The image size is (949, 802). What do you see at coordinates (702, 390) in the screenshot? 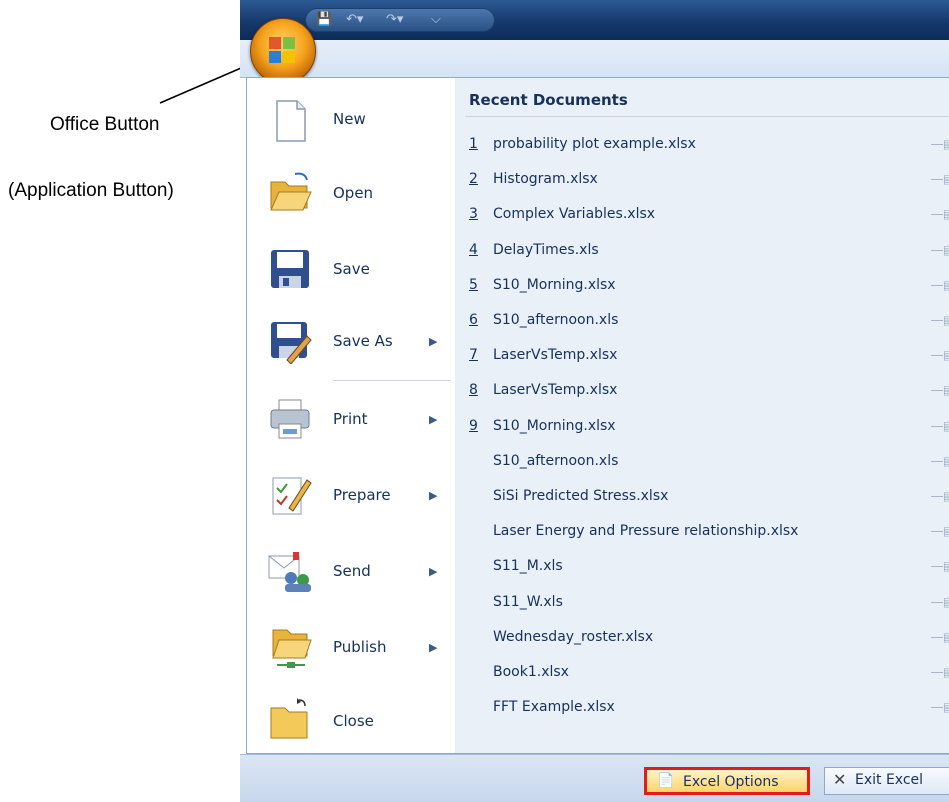
I see `recent-document-item: 8 LaserVsTemp.xlsx ―▤` at bounding box center [702, 390].